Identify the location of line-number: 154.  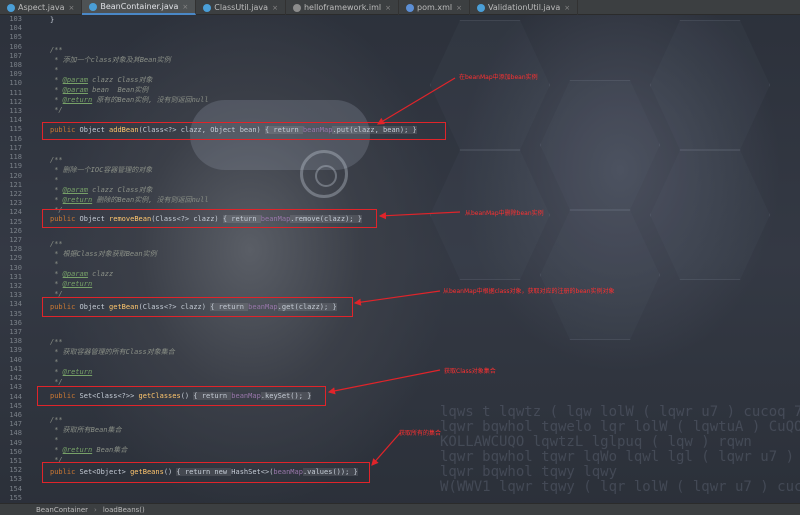
(15, 488).